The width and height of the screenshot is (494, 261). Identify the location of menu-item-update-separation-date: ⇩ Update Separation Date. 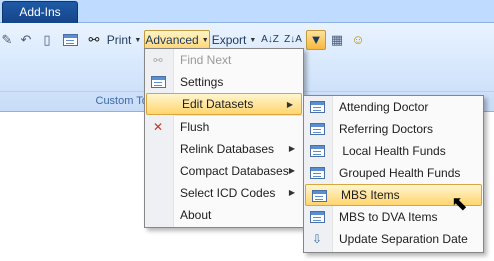
(393, 239).